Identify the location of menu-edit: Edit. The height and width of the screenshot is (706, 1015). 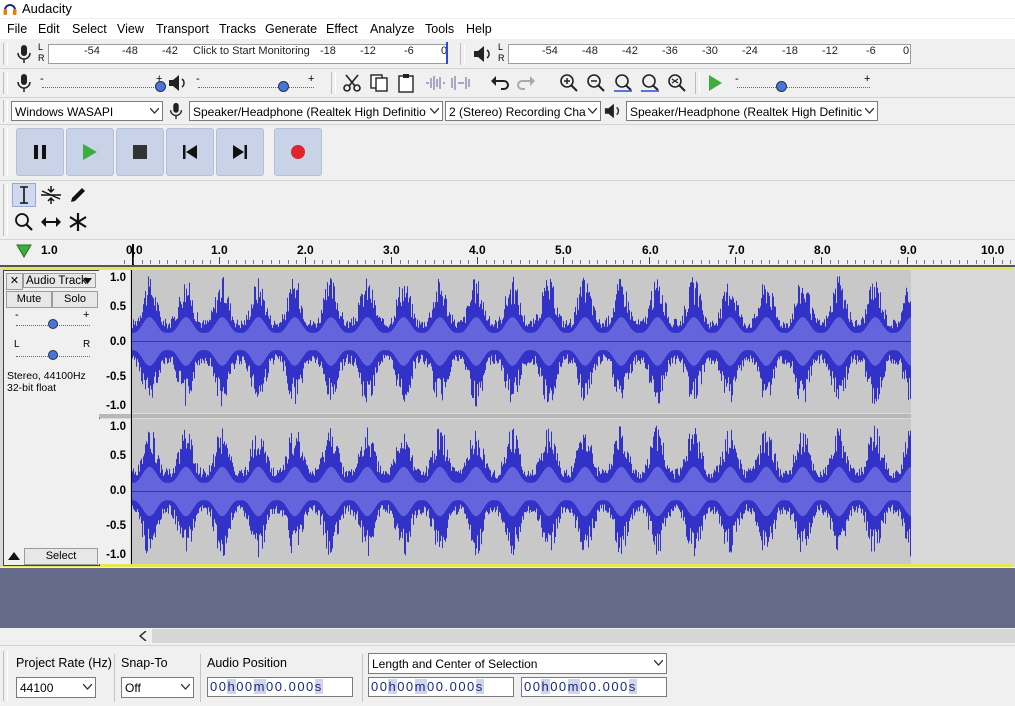
(49, 29).